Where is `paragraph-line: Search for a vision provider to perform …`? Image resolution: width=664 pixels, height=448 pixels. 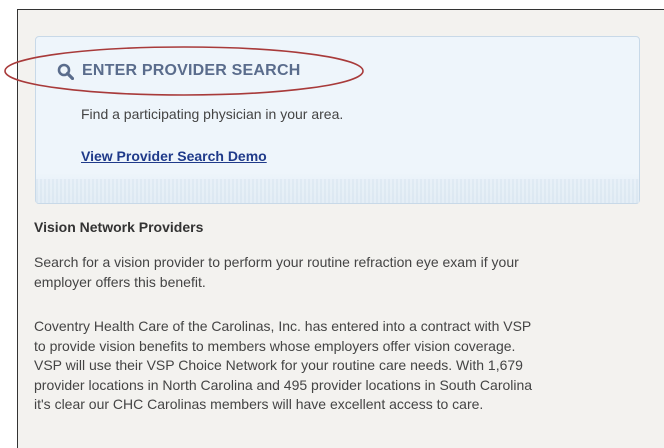
paragraph-line: Search for a vision provider to perform … is located at coordinates (276, 262).